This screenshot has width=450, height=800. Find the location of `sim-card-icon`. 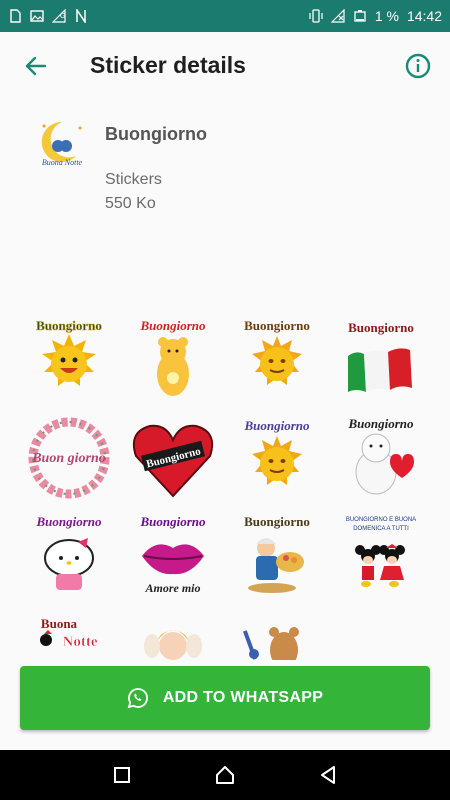

sim-card-icon is located at coordinates (15, 16).